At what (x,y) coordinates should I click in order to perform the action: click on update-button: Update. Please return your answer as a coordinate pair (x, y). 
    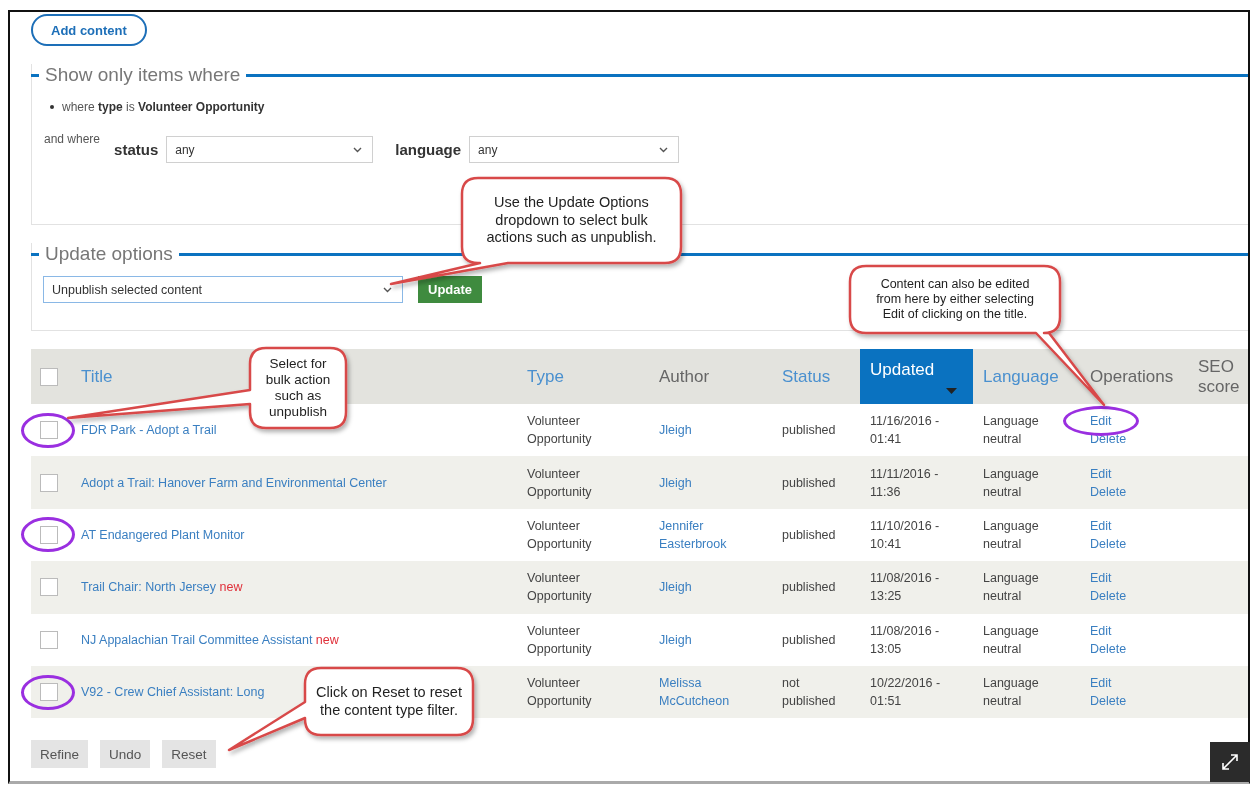
    Looking at the image, I should click on (450, 289).